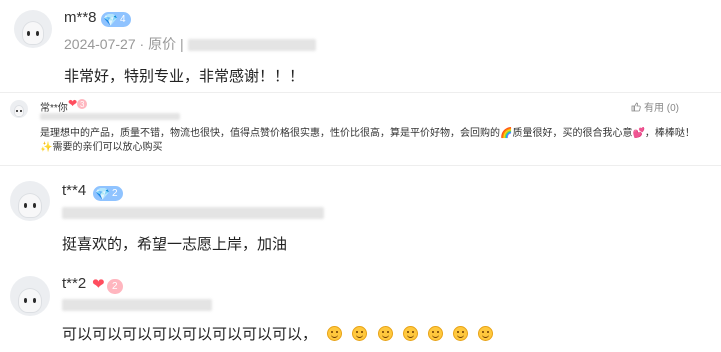 Image resolution: width=721 pixels, height=352 pixels. I want to click on price-label: 原价, so click(162, 44).